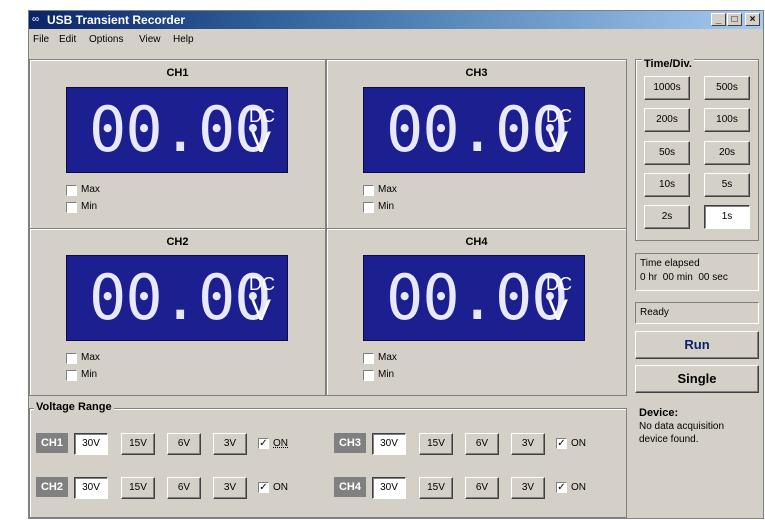 The height and width of the screenshot is (520, 765). I want to click on ch3-on-checkbox: ✓, so click(561, 443).